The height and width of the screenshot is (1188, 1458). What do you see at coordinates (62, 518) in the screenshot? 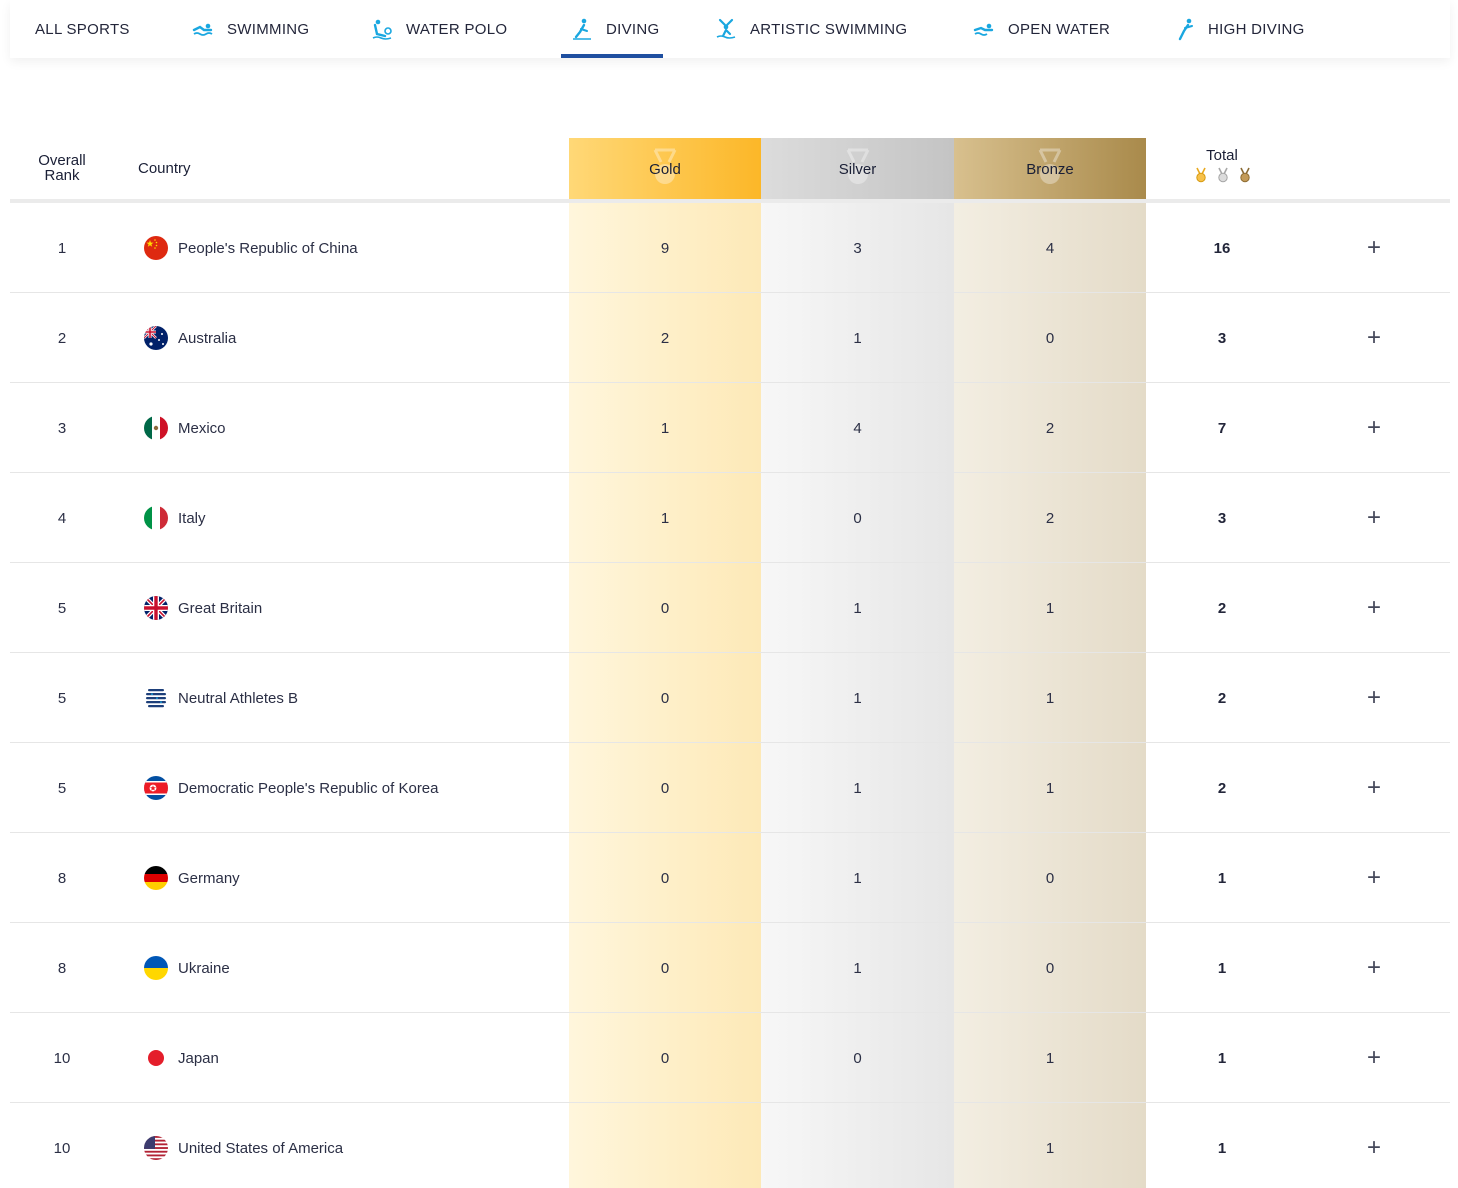
I see `rank-cell: 4` at bounding box center [62, 518].